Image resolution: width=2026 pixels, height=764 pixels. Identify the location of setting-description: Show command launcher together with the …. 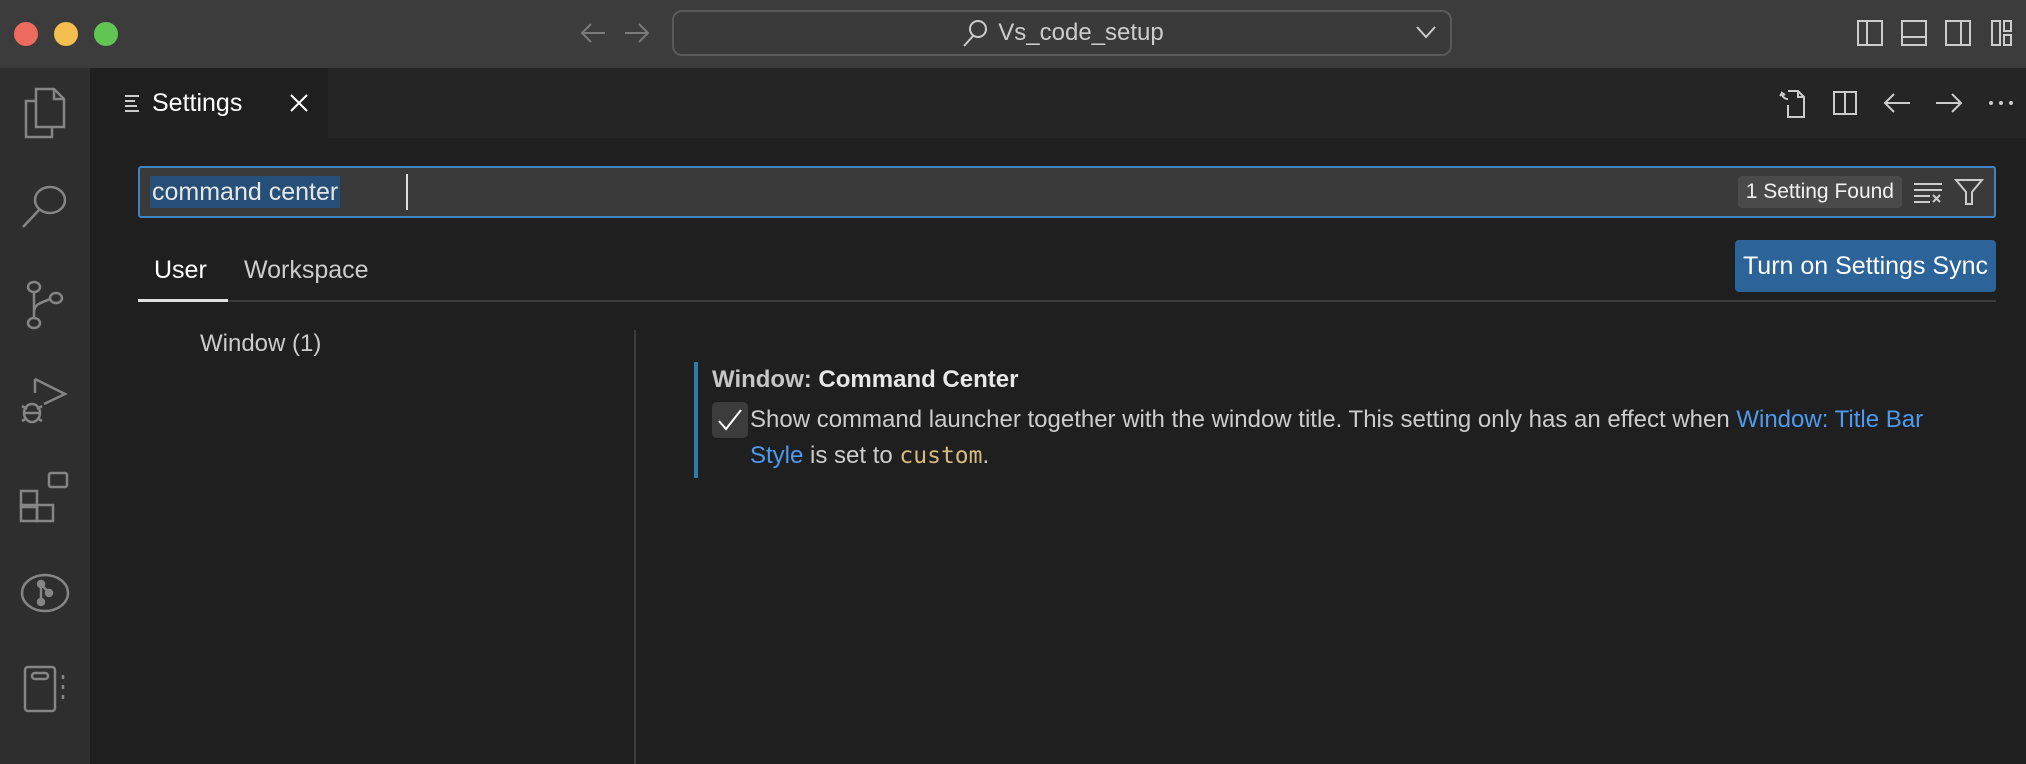
(1365, 438).